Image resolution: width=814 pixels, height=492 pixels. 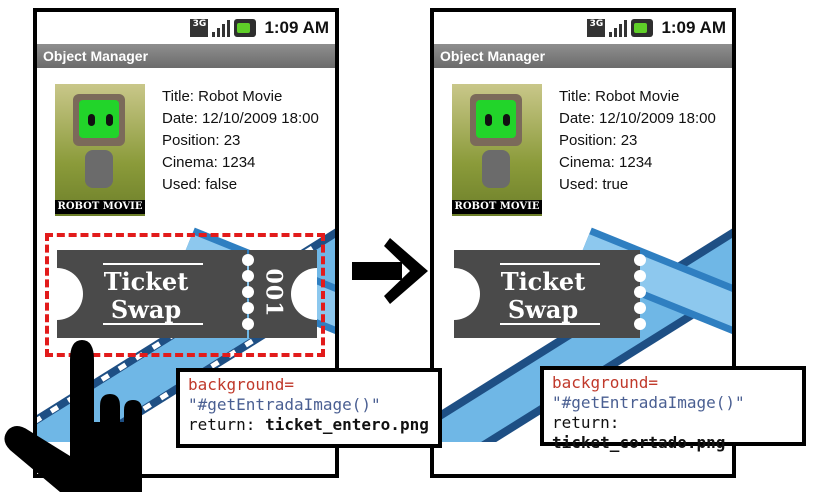 I want to click on used-field: Used: true, so click(x=594, y=184).